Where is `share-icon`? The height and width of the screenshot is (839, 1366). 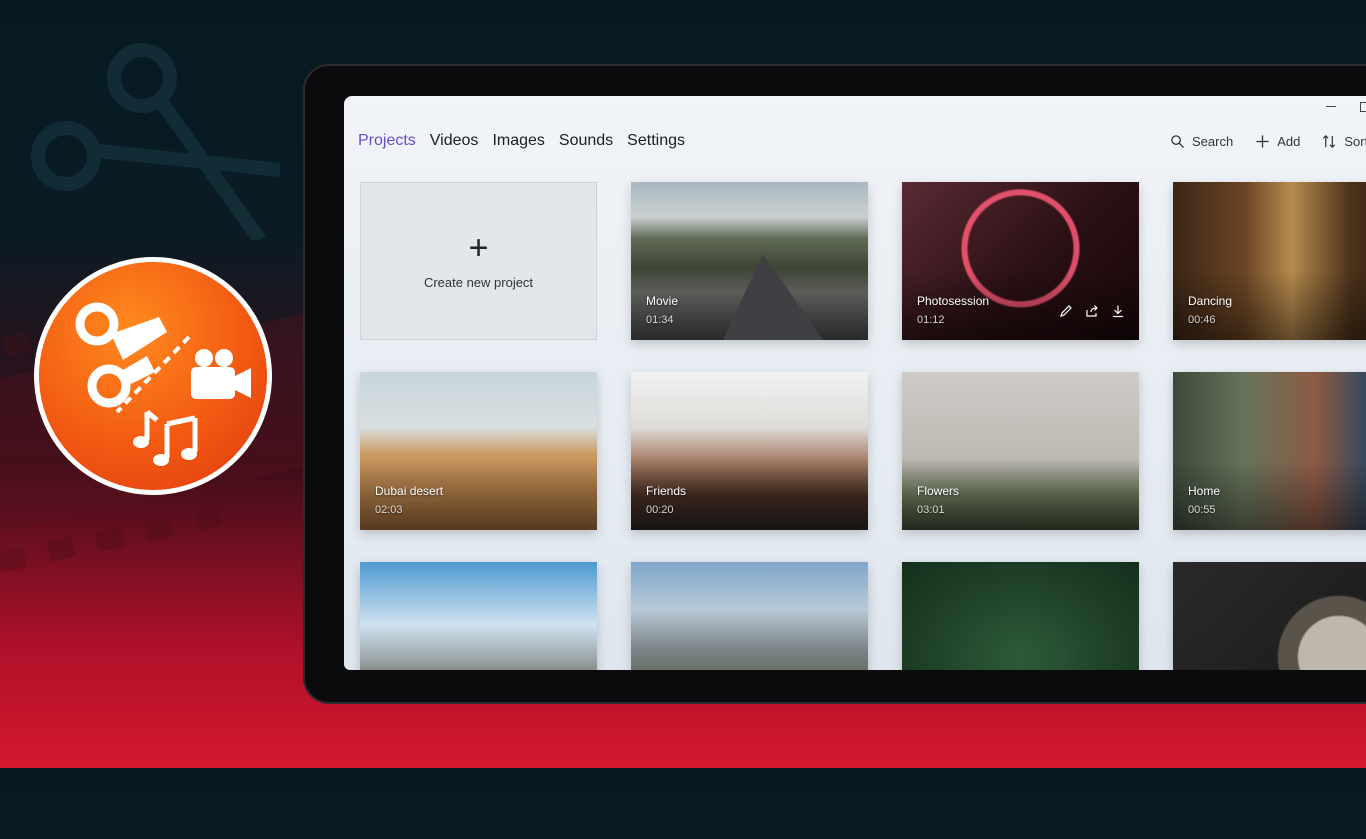 share-icon is located at coordinates (1092, 311).